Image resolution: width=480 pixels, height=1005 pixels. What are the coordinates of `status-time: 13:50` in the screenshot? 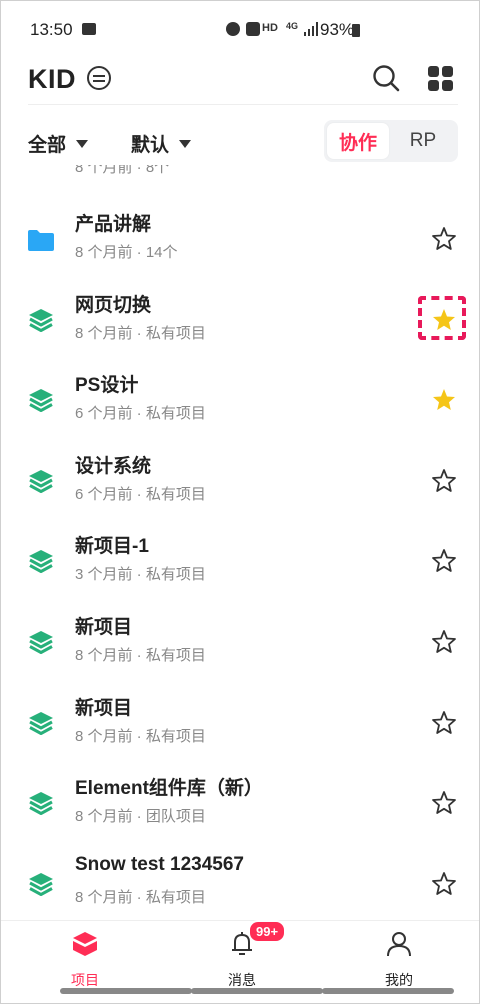 It's located at (51, 29).